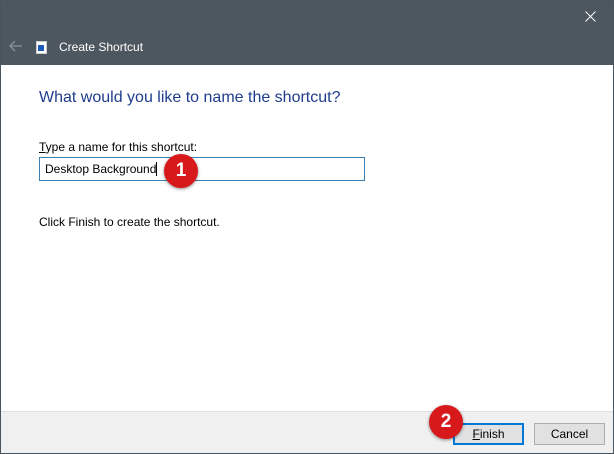 This screenshot has width=614, height=454. What do you see at coordinates (569, 434) in the screenshot?
I see `cancel-button: Cancel` at bounding box center [569, 434].